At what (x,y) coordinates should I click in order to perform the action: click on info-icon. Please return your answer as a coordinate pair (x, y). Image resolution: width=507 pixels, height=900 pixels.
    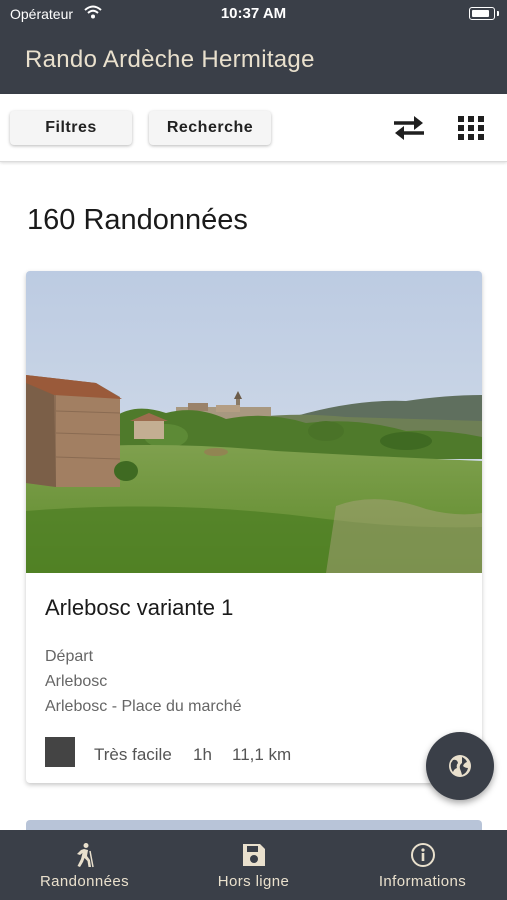
    Looking at the image, I should click on (423, 855).